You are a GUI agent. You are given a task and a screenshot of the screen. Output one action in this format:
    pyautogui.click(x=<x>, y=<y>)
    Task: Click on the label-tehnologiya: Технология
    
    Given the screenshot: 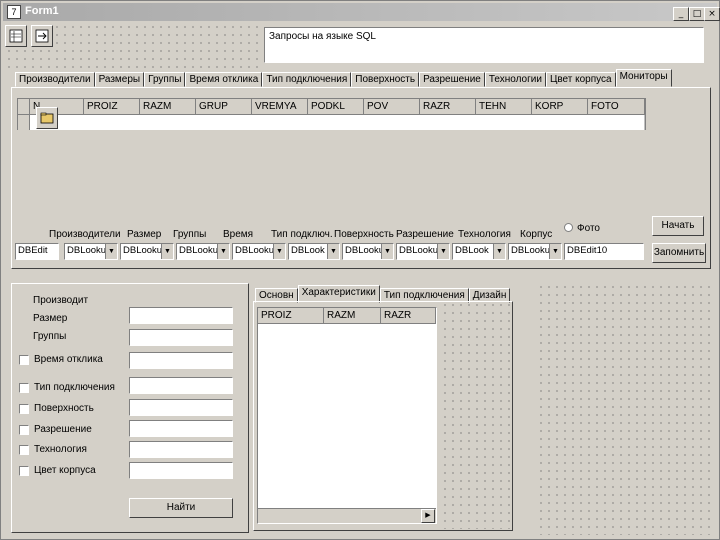 What is the action you would take?
    pyautogui.click(x=484, y=234)
    